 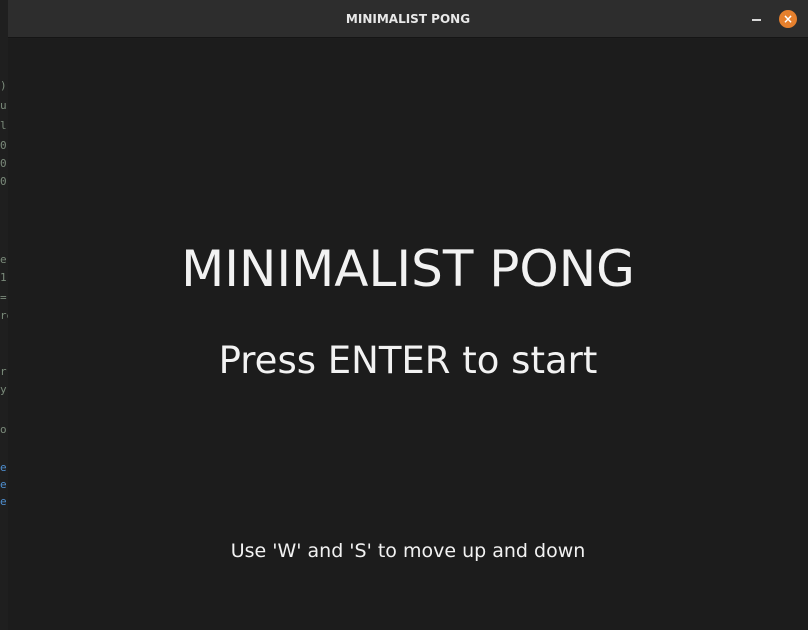 What do you see at coordinates (3, 298) in the screenshot?
I see `editor-text-fragment: =` at bounding box center [3, 298].